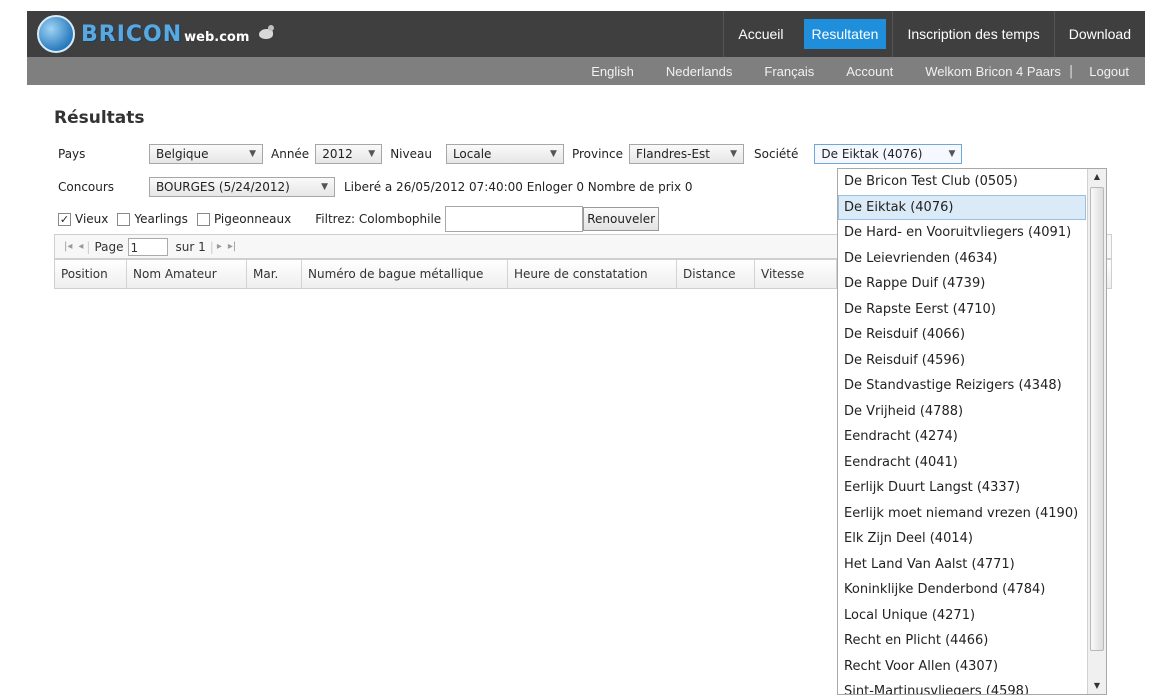 The image size is (1151, 695). What do you see at coordinates (962, 284) in the screenshot?
I see `dropdown-option: De Rappe Duif (4739)` at bounding box center [962, 284].